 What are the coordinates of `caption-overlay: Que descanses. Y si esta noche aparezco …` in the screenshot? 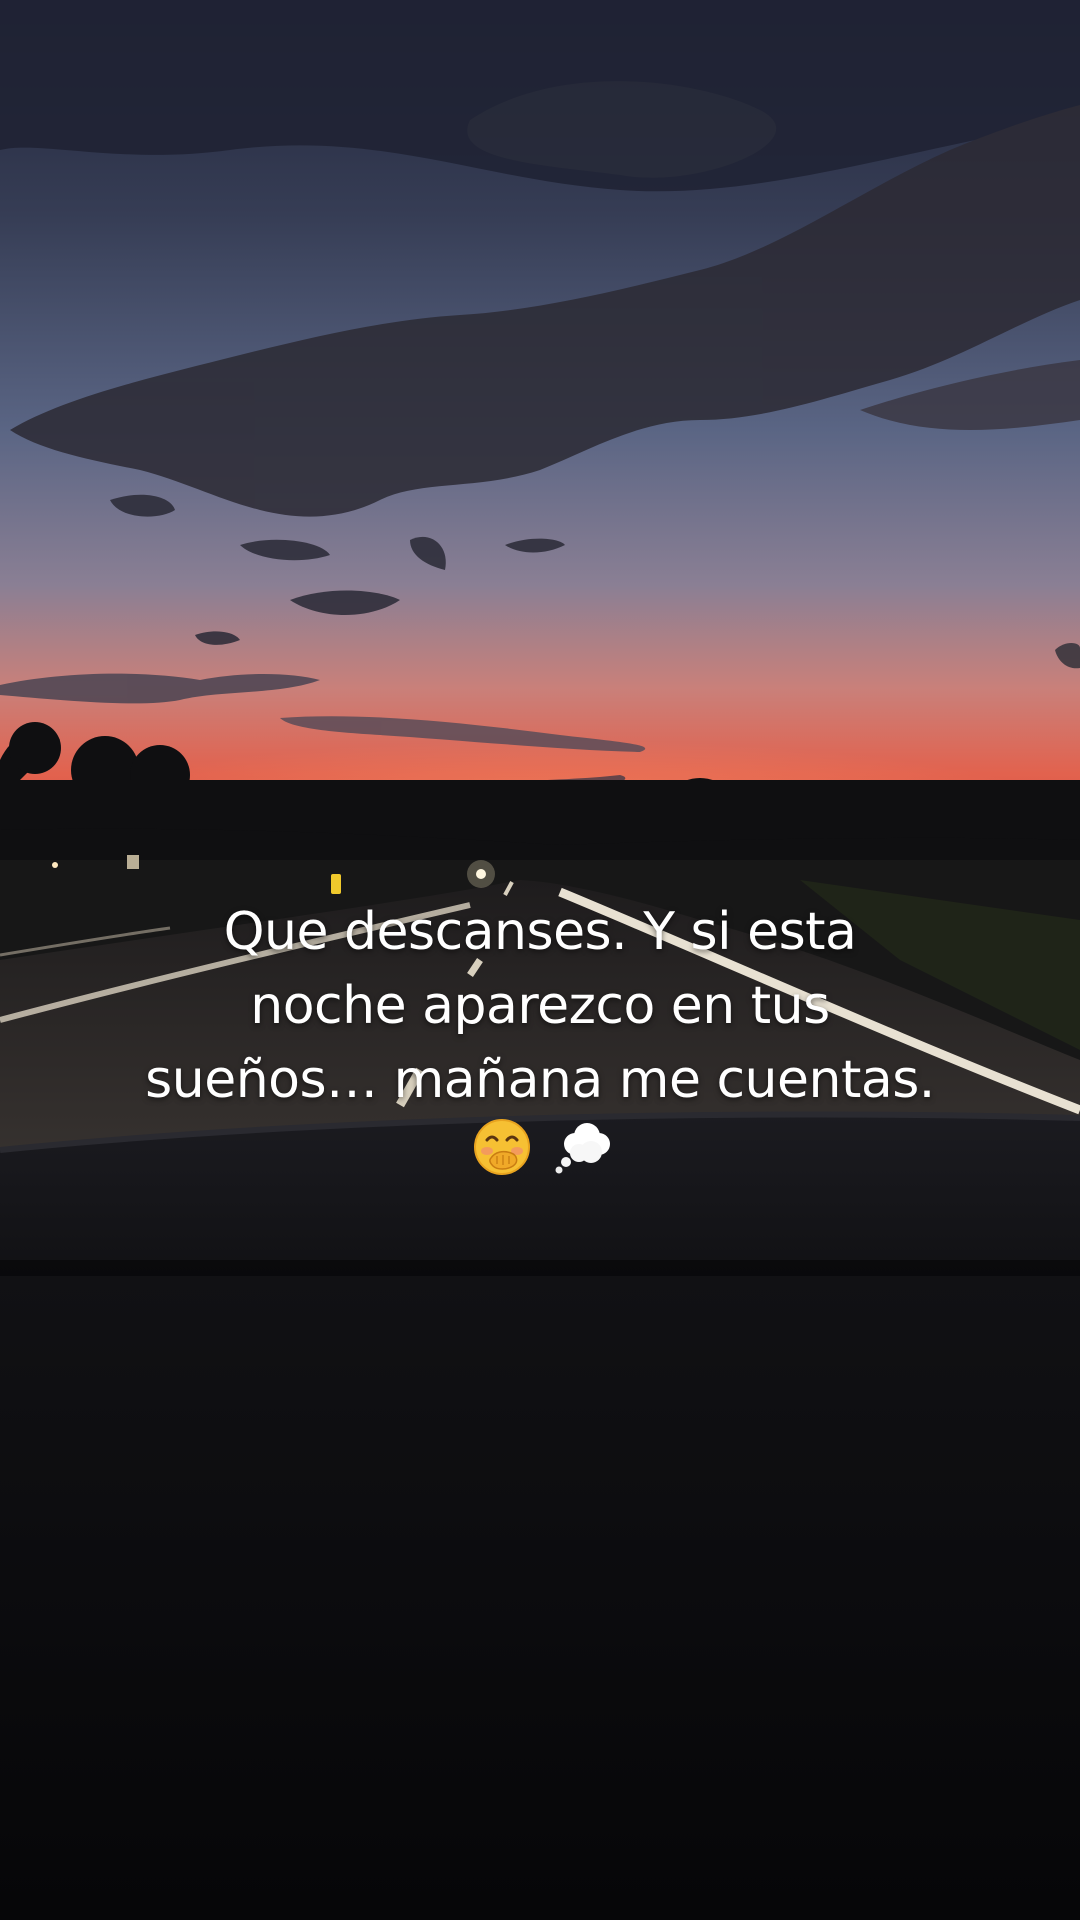 It's located at (540, 1045).